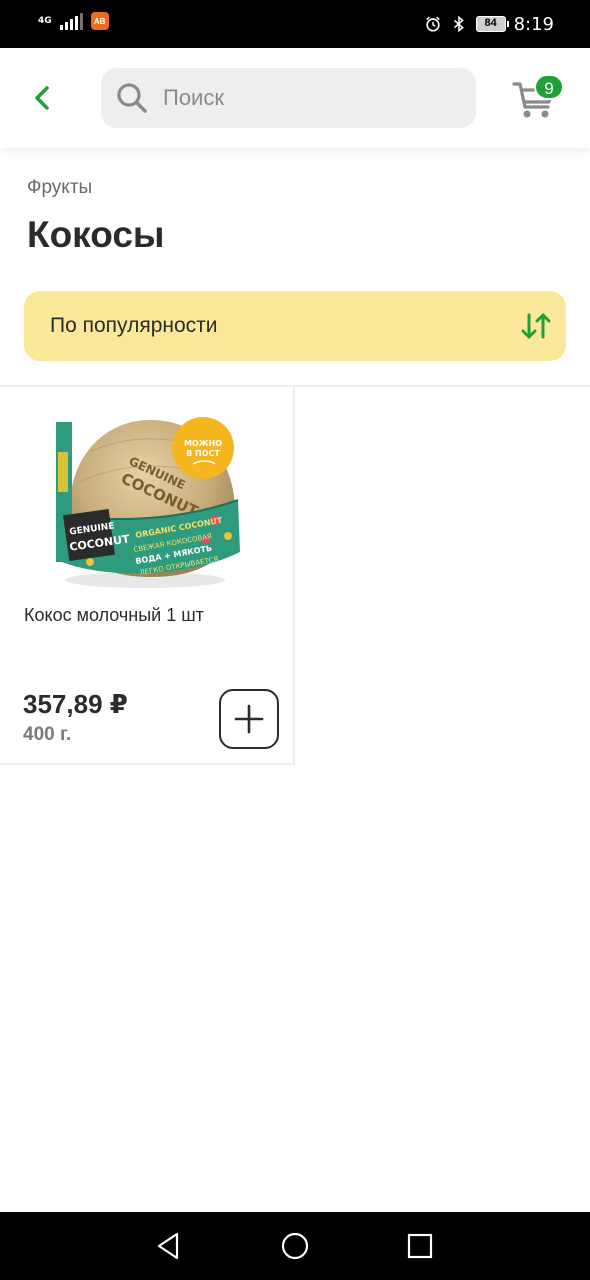 The width and height of the screenshot is (590, 1280). What do you see at coordinates (203, 453) in the screenshot?
I see `badge-line2: В ПОСТ` at bounding box center [203, 453].